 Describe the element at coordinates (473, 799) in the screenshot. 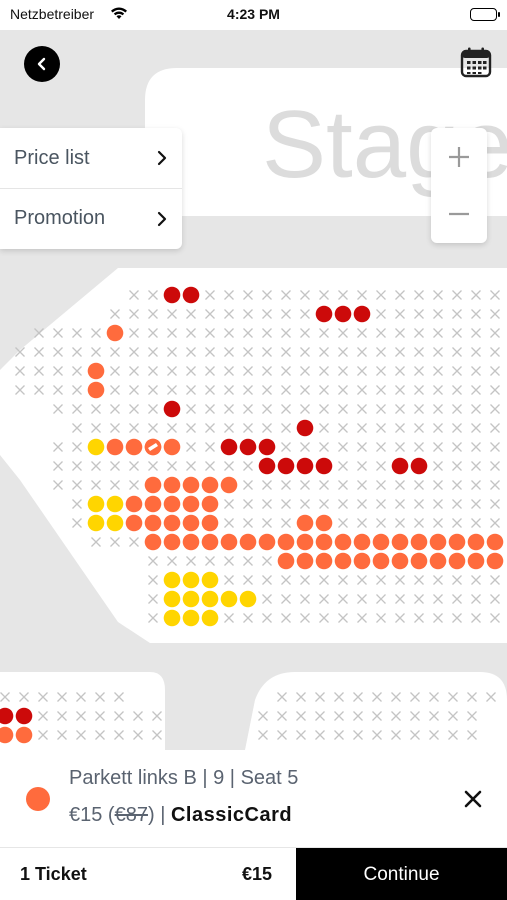

I see `remove-seat-button` at that location.